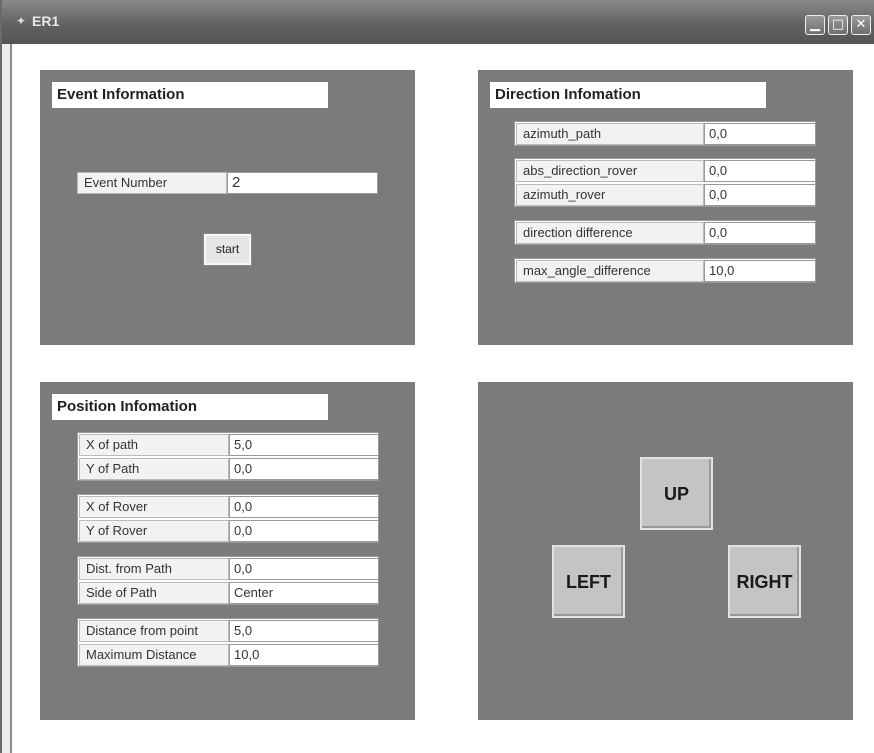  I want to click on start-button: start, so click(227, 249).